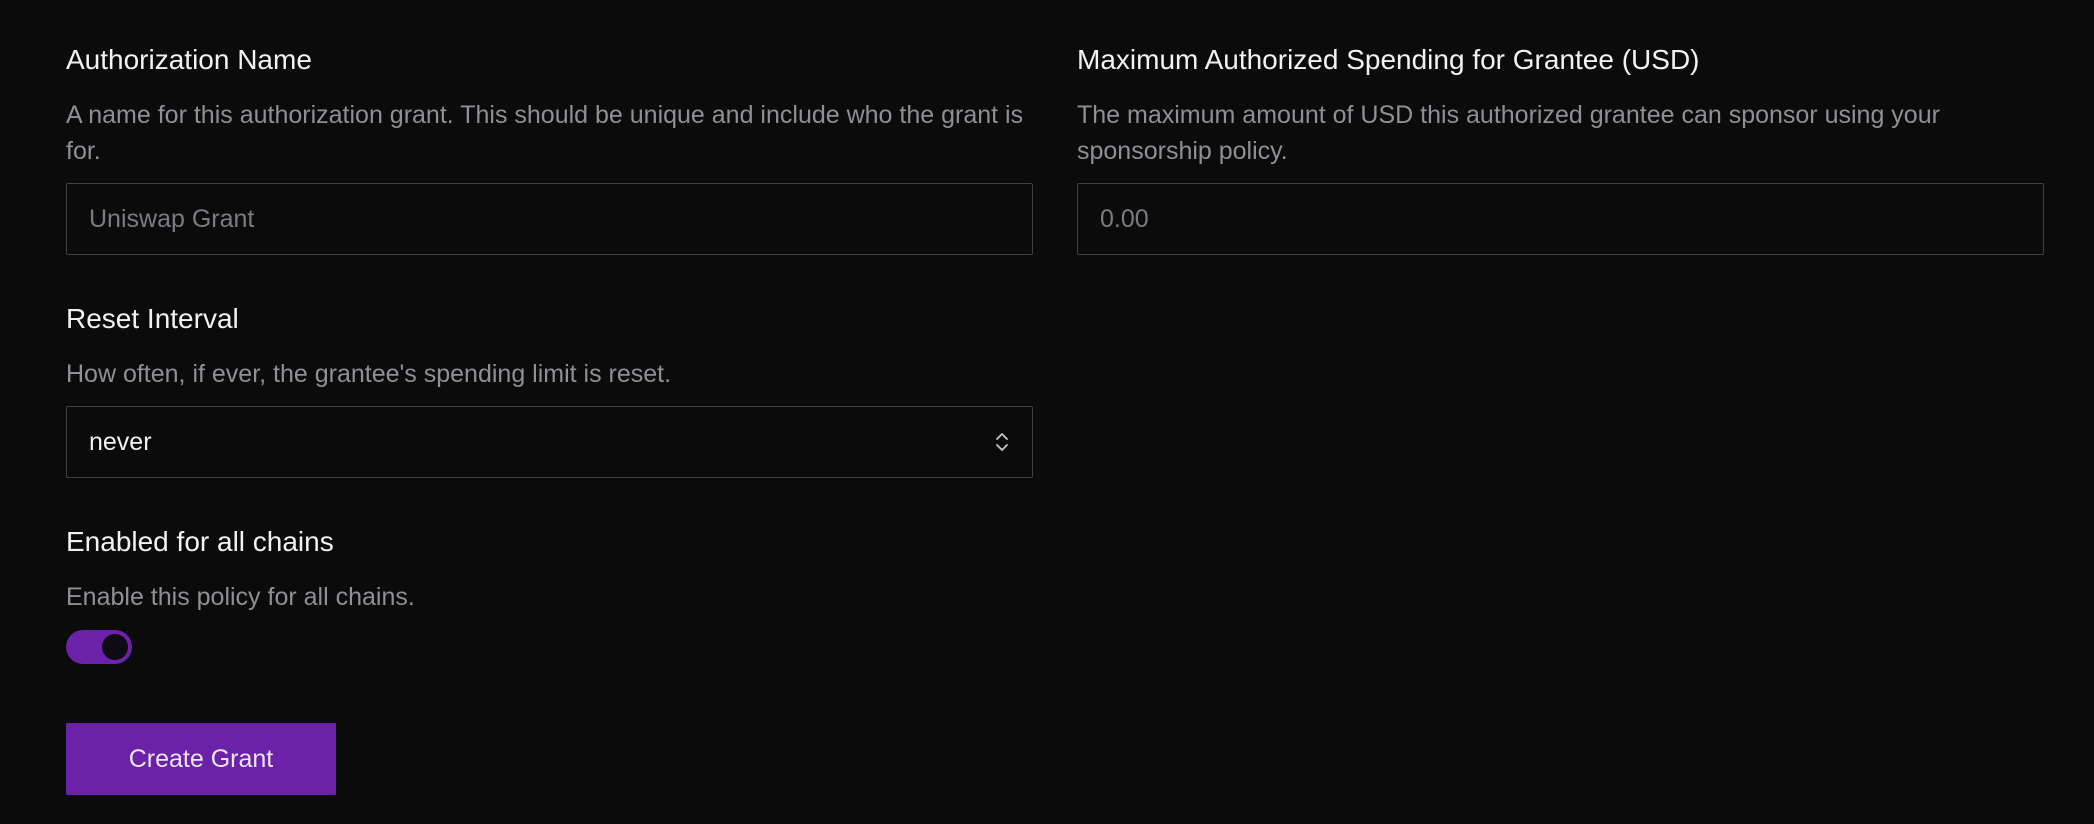 The height and width of the screenshot is (824, 2094). What do you see at coordinates (189, 59) in the screenshot?
I see `authorization-name-label: Authorization Name` at bounding box center [189, 59].